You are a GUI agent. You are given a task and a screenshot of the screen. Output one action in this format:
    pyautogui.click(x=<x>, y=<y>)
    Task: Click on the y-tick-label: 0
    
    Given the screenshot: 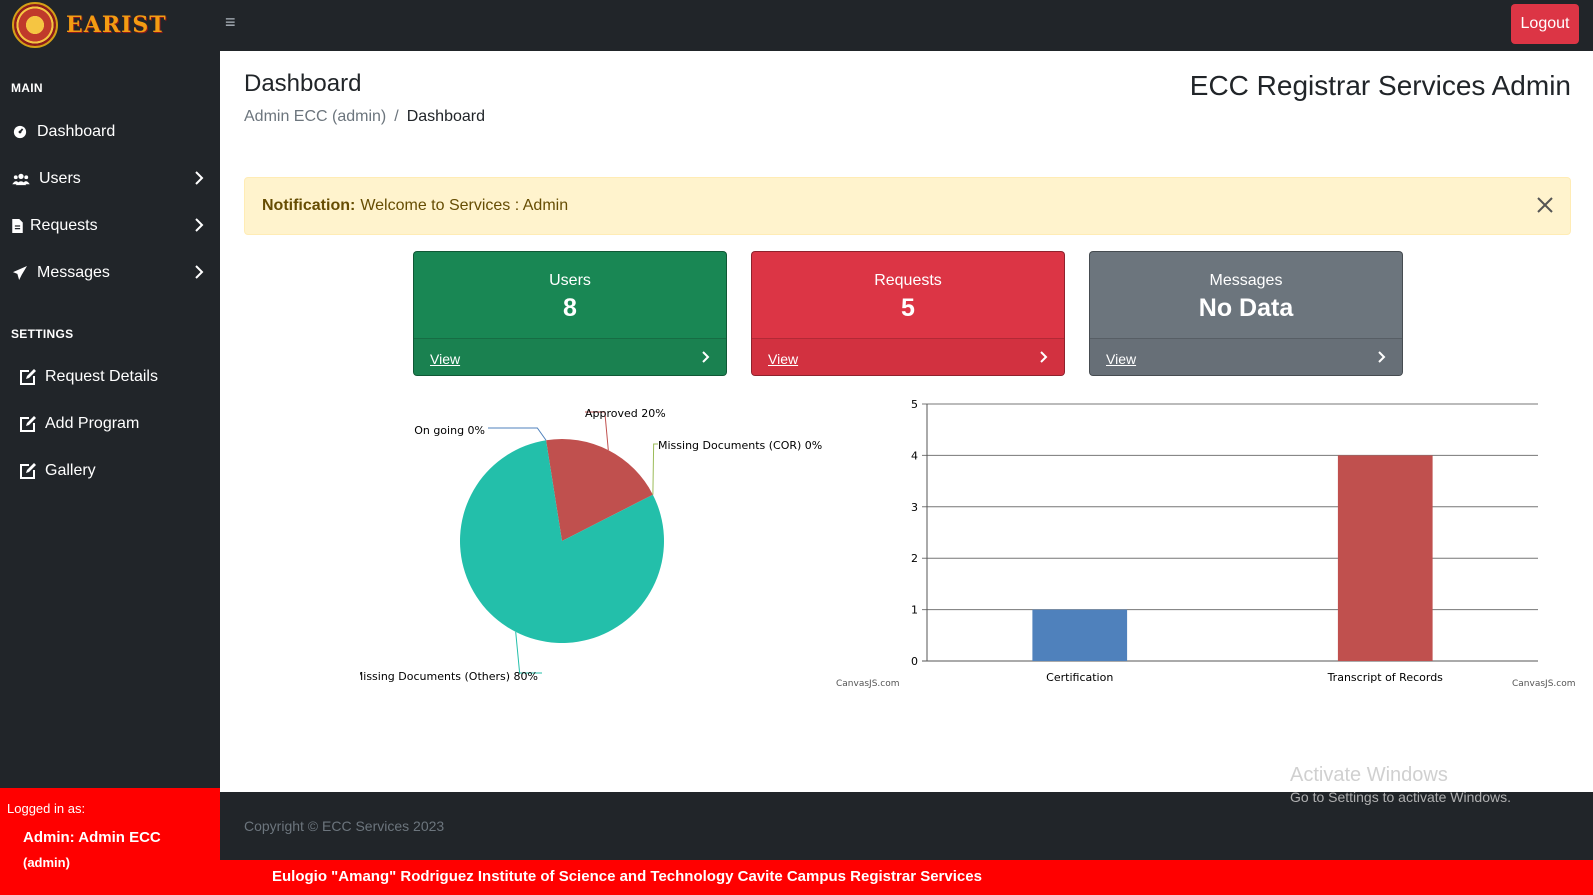 What is the action you would take?
    pyautogui.click(x=914, y=661)
    